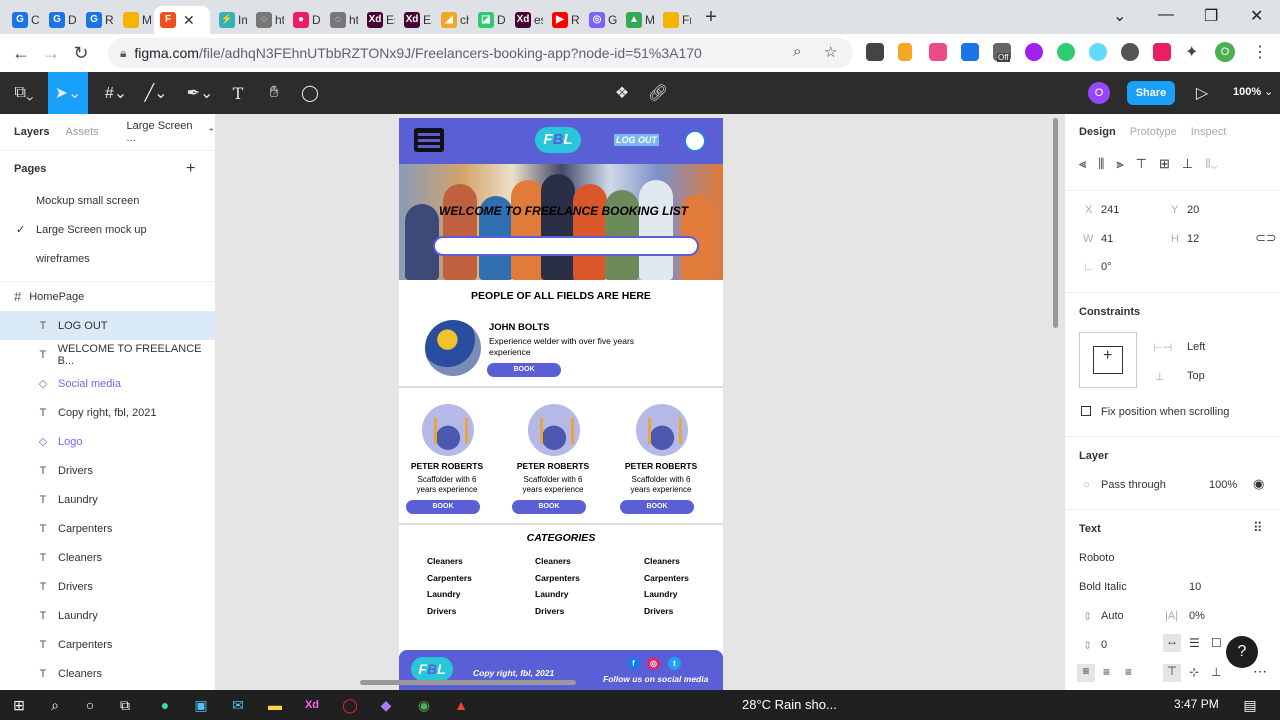 The image size is (1280, 720). I want to click on pen-tool-icon: ✒⌄, so click(200, 93).